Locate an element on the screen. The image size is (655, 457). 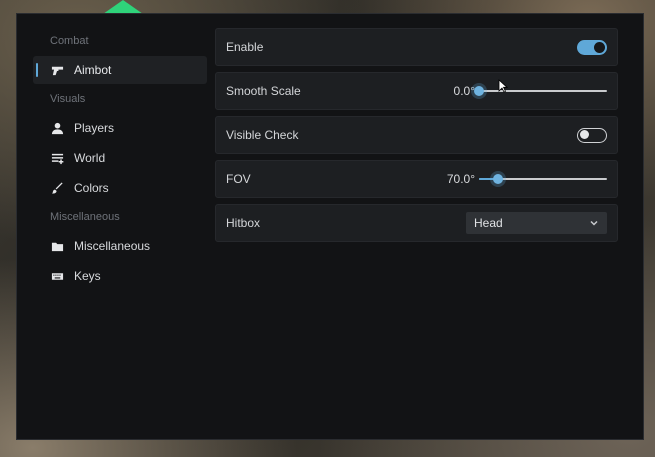
sidebar-item-label: Players is located at coordinates (94, 128).